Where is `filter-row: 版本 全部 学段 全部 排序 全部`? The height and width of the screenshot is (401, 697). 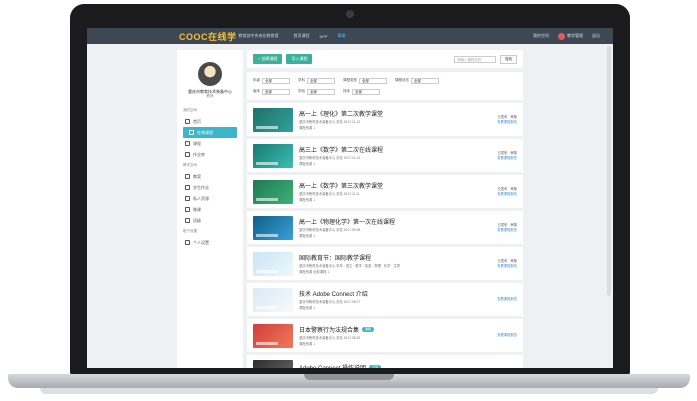
filter-row: 版本 全部 学段 全部 排序 全部 is located at coordinates (385, 91).